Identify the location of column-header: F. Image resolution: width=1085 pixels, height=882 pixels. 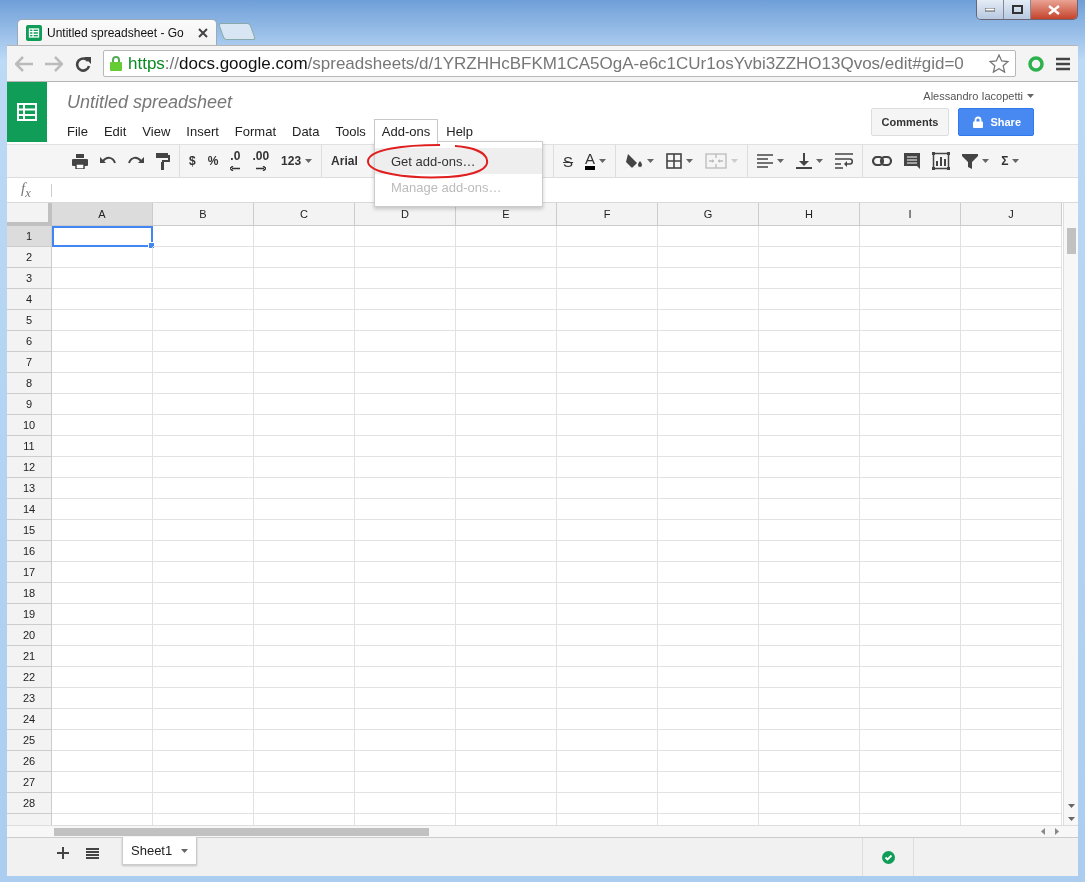
(607, 214).